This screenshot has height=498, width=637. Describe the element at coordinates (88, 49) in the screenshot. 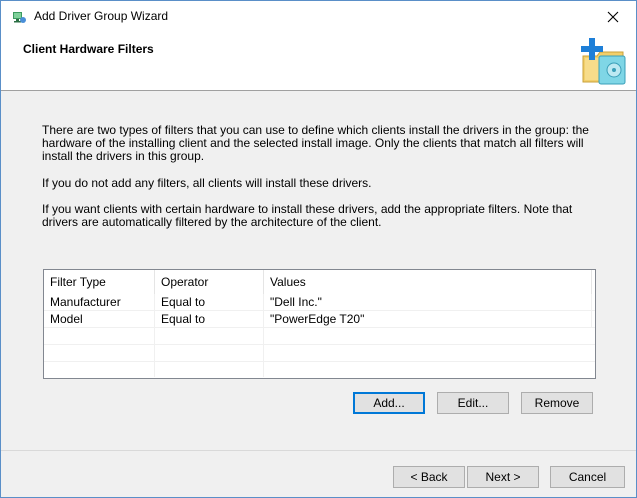

I see `page-title: Client Hardware Filters` at that location.